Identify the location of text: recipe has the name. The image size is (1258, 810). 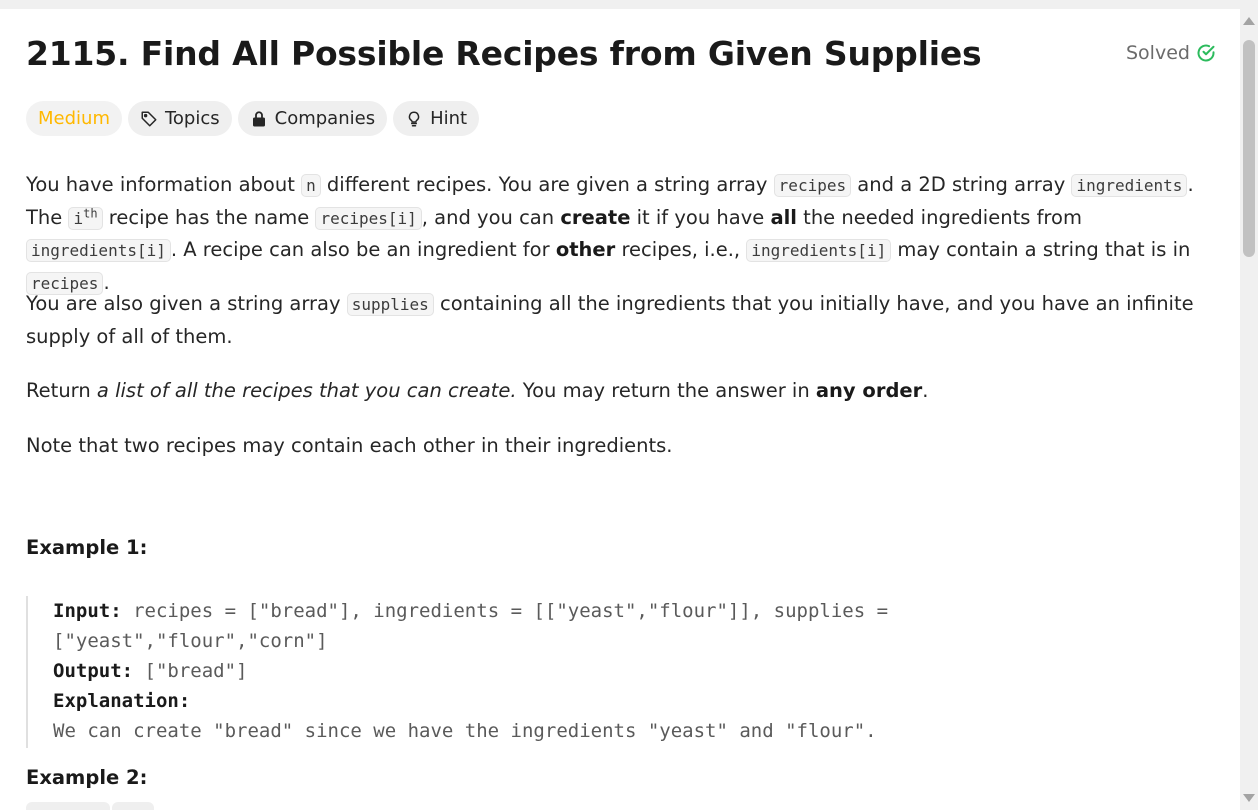
(209, 217).